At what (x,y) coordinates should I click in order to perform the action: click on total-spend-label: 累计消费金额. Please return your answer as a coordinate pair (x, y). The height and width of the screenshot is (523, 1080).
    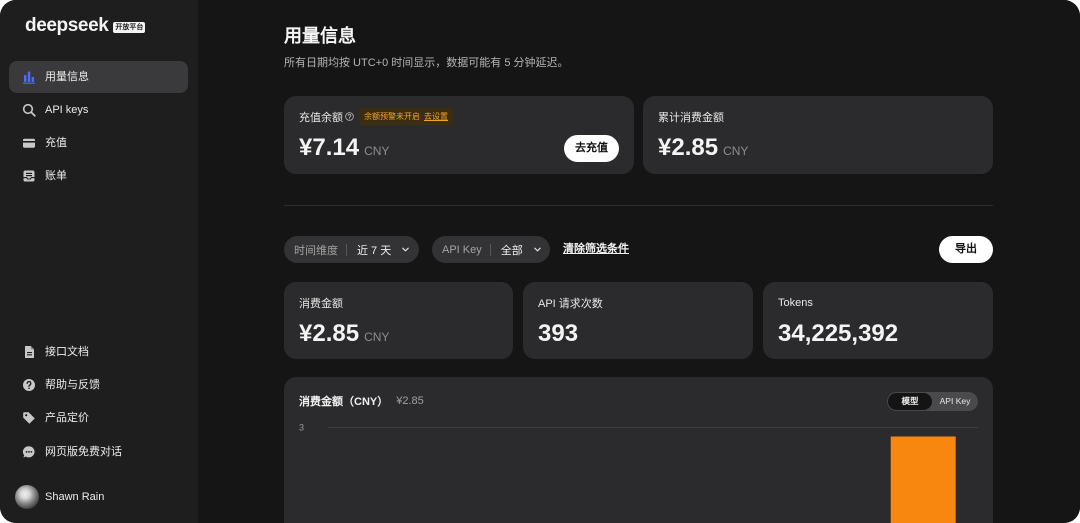
    Looking at the image, I should click on (691, 117).